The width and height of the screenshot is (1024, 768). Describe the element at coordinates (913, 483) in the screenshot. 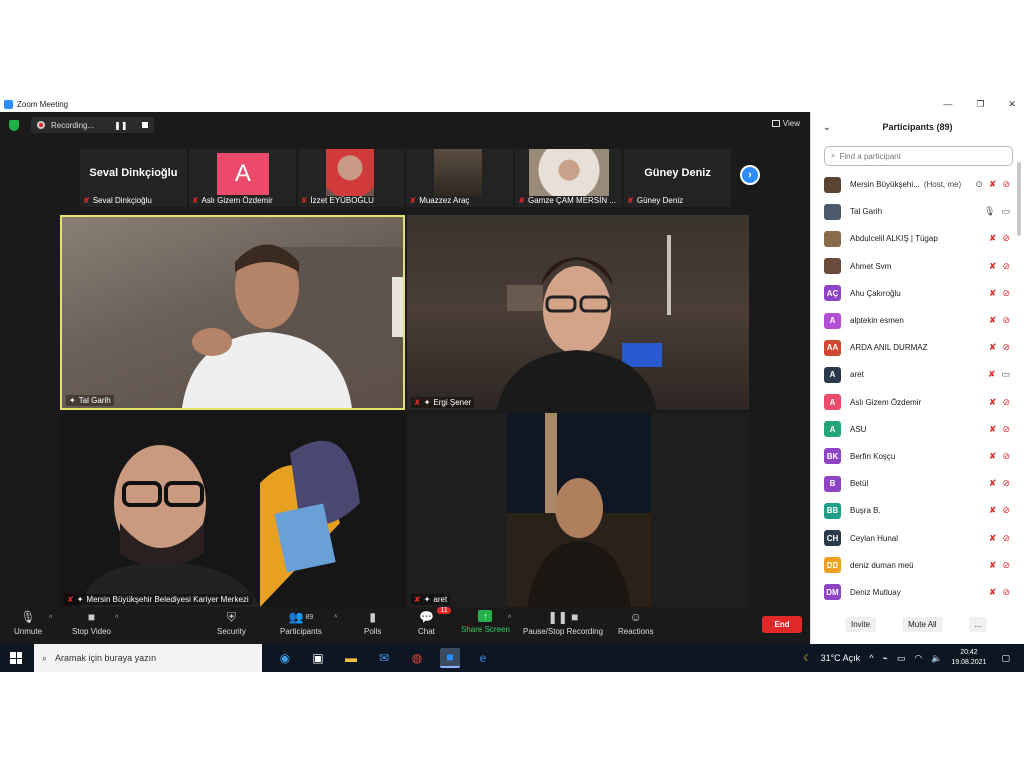

I see `participant-row: B Betül ✘ ⊘` at that location.